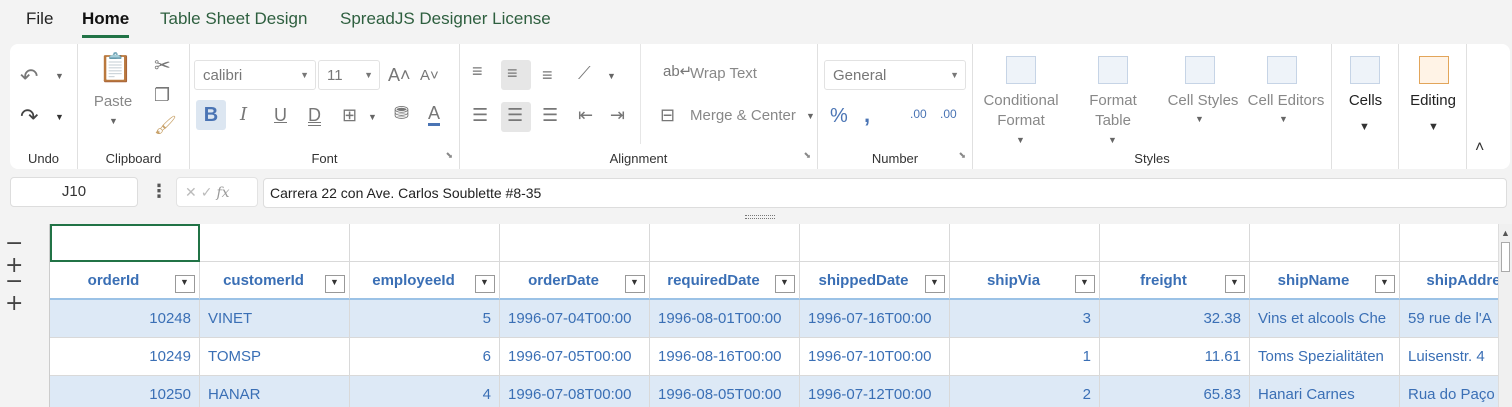 The image size is (1512, 407). I want to click on table-cell: TOMSP, so click(275, 357).